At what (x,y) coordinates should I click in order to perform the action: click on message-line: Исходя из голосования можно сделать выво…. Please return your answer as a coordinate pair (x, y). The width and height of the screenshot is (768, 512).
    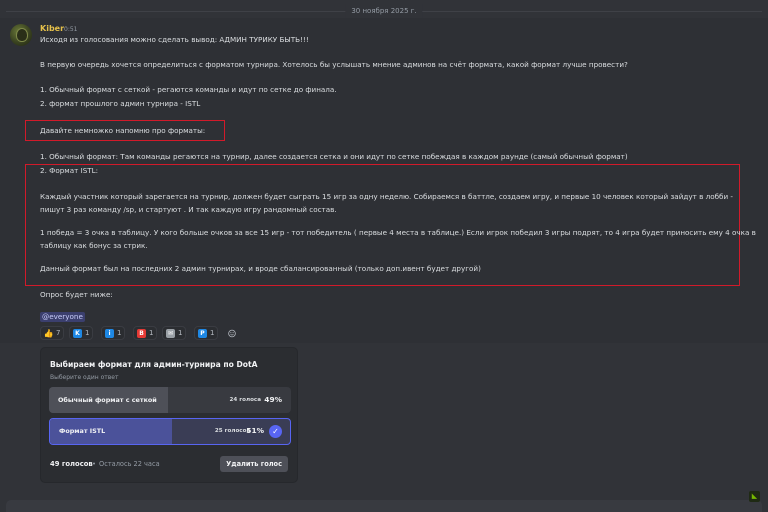
    Looking at the image, I should click on (174, 39).